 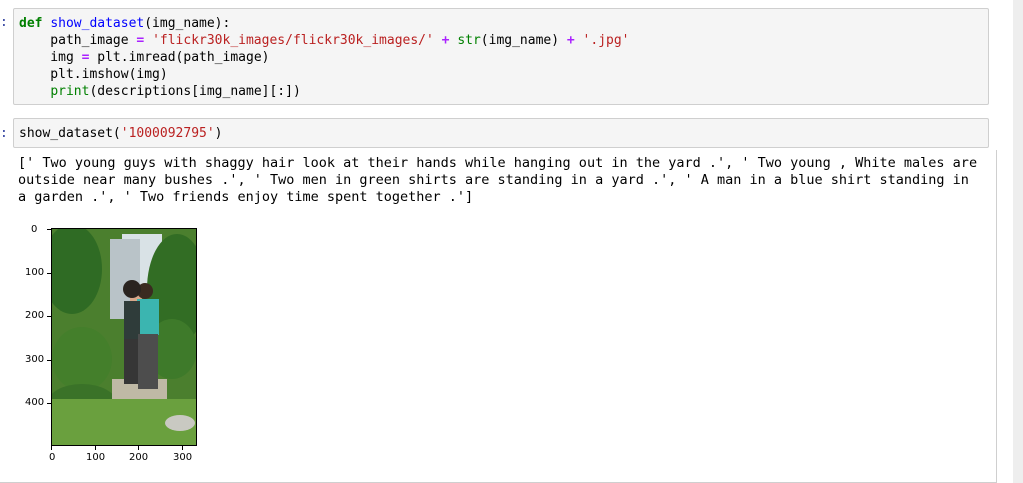 I want to click on code-print-args: (descriptions[img_name][:]), so click(x=195, y=91).